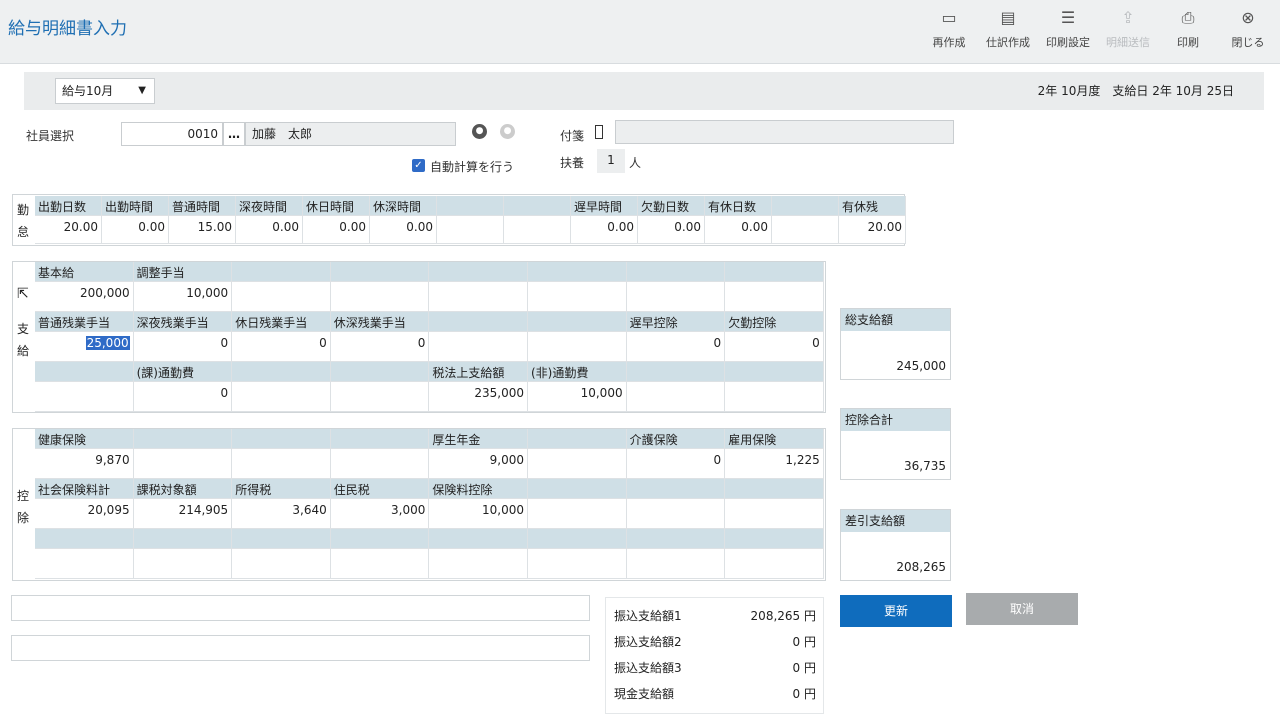 This screenshot has width=1280, height=720. Describe the element at coordinates (1128, 32) in the screenshot. I see `send-button: ⇪ 明細送信` at that location.